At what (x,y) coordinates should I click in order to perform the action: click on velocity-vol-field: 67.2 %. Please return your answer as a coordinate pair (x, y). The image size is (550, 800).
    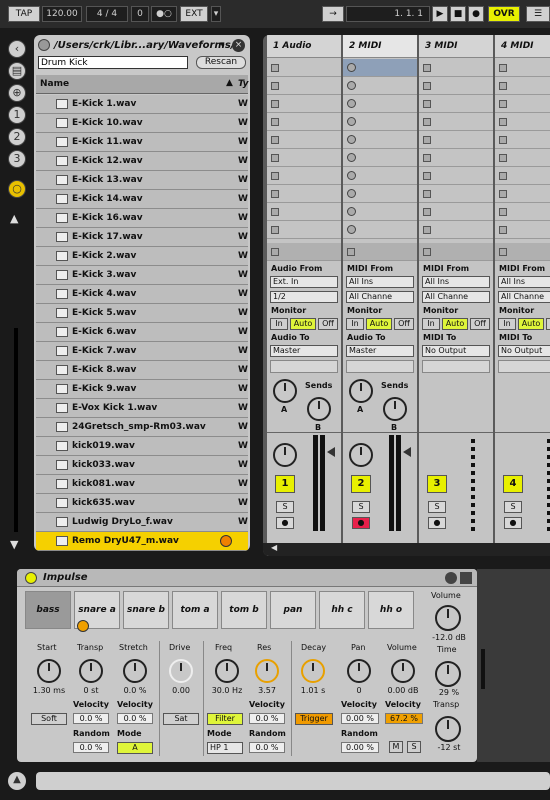
    Looking at the image, I should click on (404, 718).